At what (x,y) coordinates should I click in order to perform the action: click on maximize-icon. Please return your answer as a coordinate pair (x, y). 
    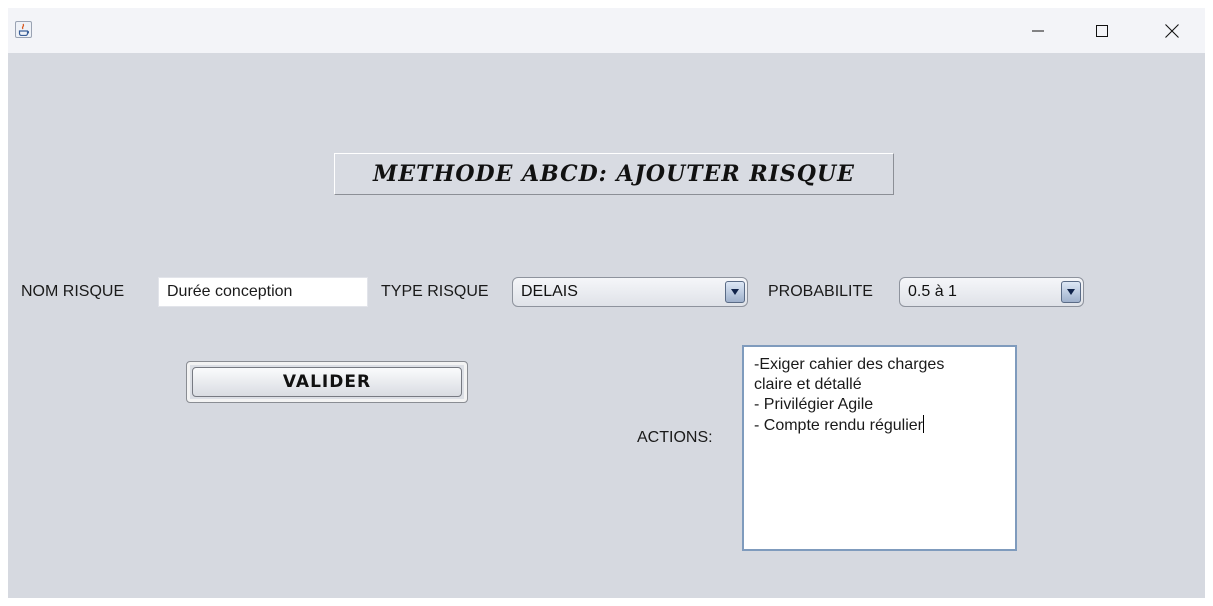
    Looking at the image, I should click on (1102, 30).